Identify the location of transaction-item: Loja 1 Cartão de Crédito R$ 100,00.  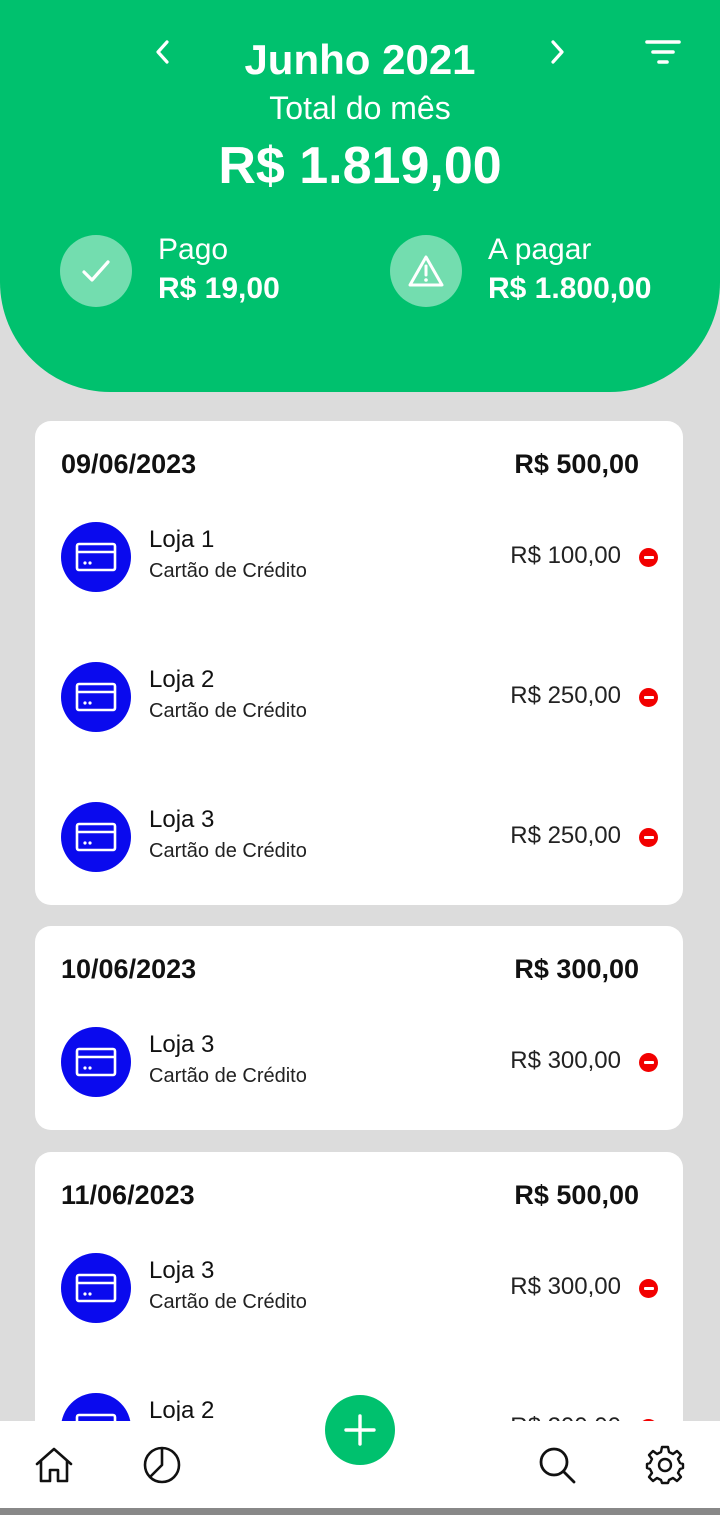
(359, 558).